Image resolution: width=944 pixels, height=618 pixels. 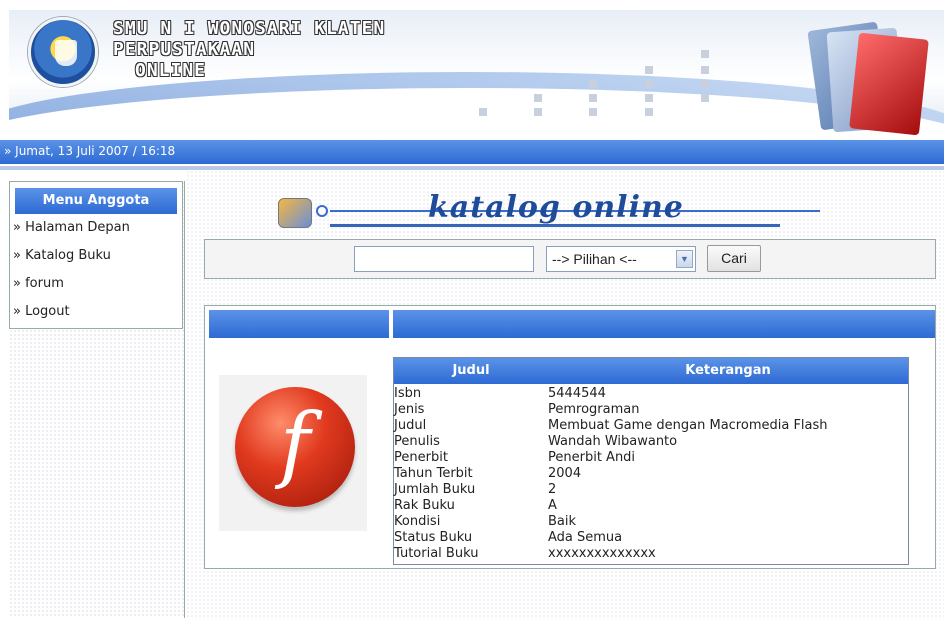 I want to click on panel-header-right, so click(x=664, y=324).